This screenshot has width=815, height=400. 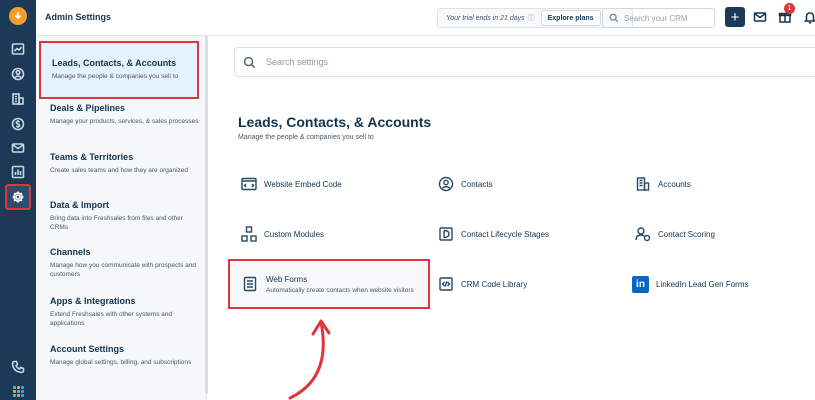 I want to click on nav-item-title: Apps & Integrations, so click(x=93, y=301).